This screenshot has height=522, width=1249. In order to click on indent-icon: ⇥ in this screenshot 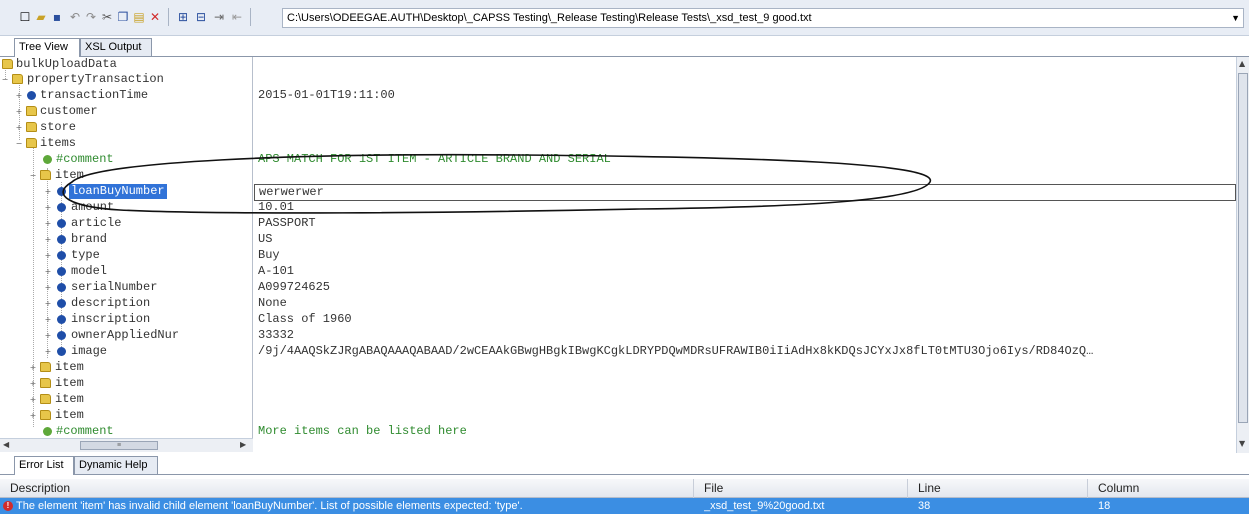, I will do `click(219, 17)`.